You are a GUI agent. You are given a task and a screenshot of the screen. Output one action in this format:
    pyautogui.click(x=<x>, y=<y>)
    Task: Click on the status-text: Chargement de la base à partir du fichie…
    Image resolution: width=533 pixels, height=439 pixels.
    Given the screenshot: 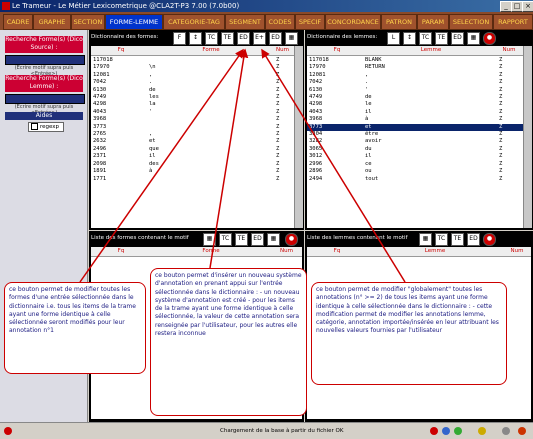 What is the action you would take?
    pyautogui.click(x=282, y=431)
    